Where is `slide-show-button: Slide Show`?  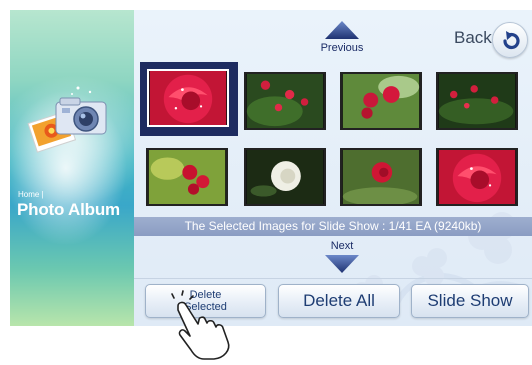 slide-show-button: Slide Show is located at coordinates (470, 301).